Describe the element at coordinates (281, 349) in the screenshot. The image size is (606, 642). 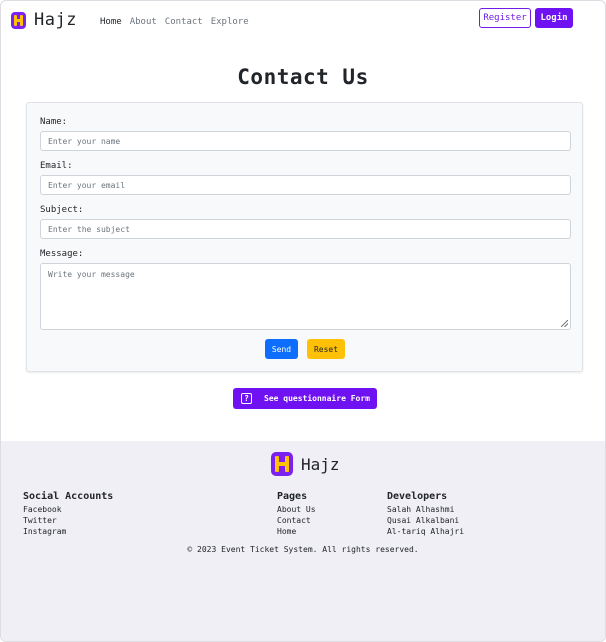
I see `send-button: Send` at that location.